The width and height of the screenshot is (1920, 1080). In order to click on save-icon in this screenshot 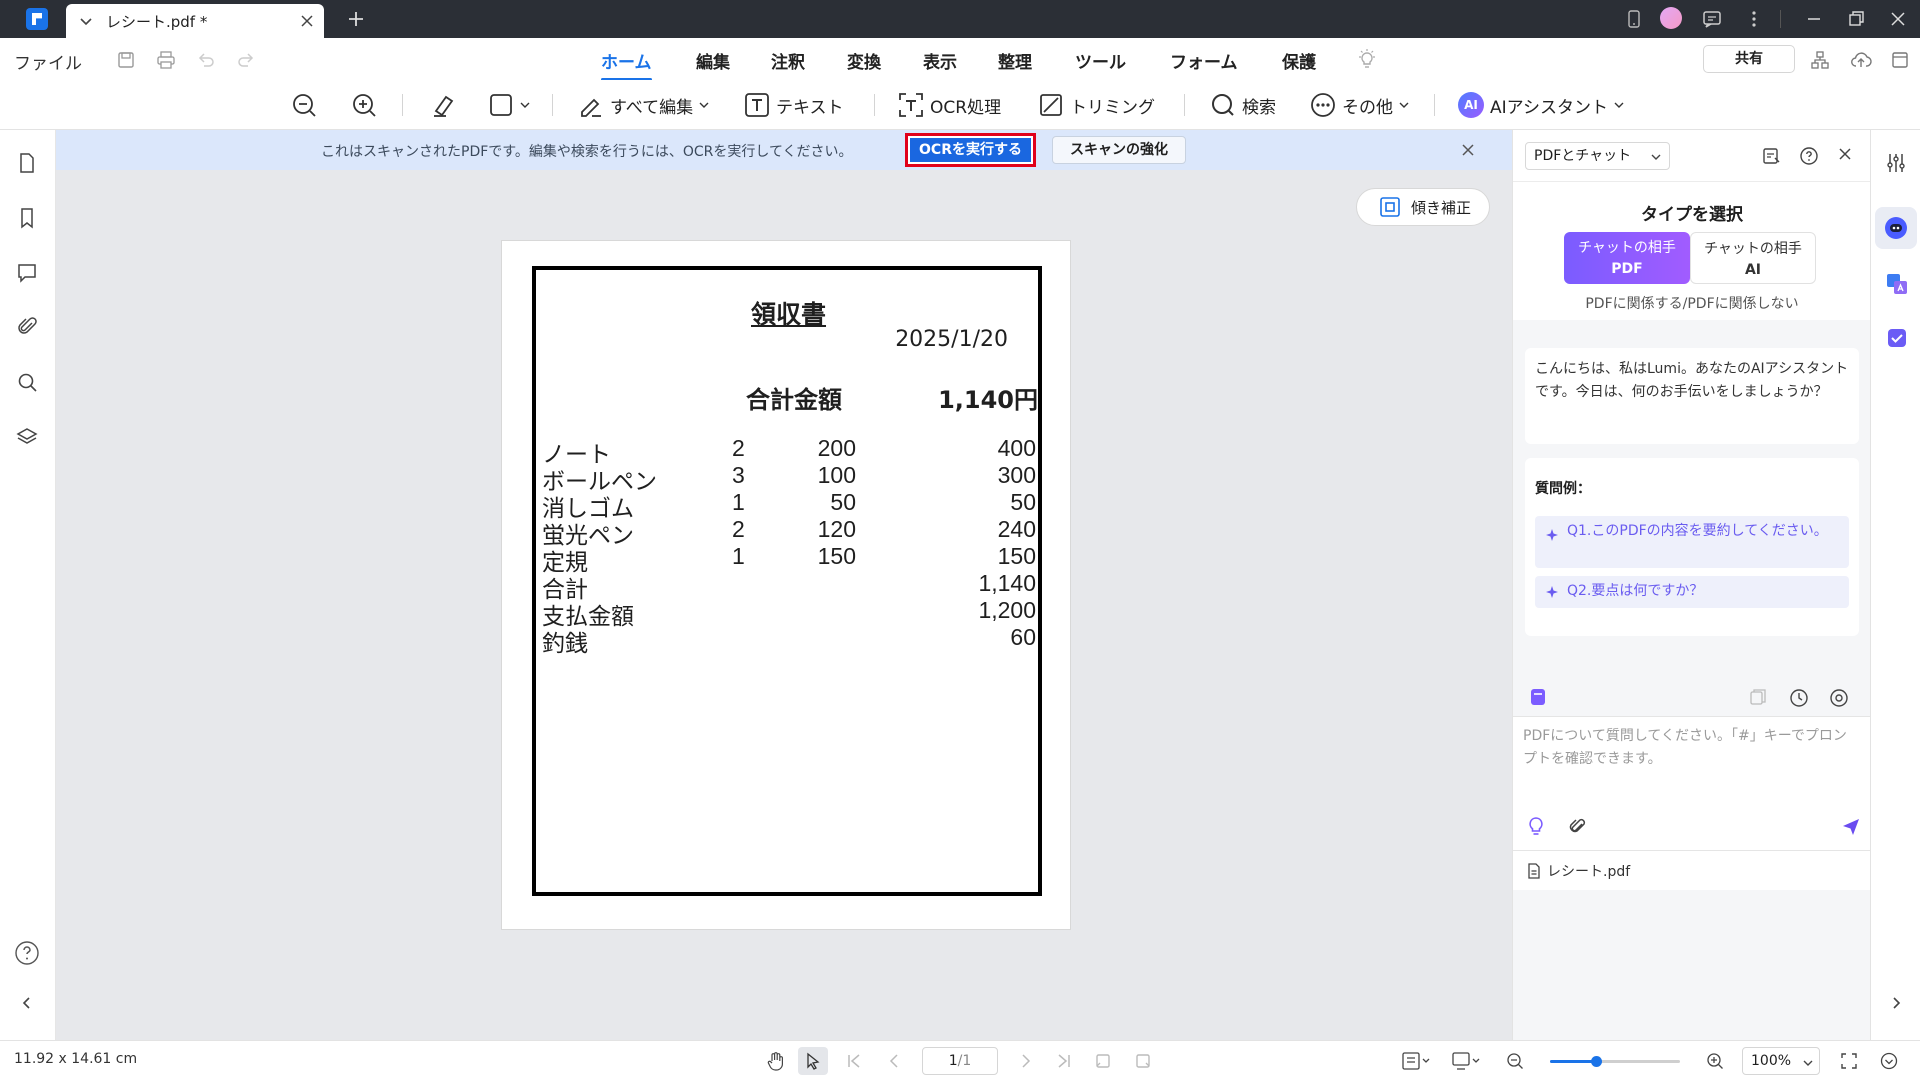, I will do `click(126, 60)`.